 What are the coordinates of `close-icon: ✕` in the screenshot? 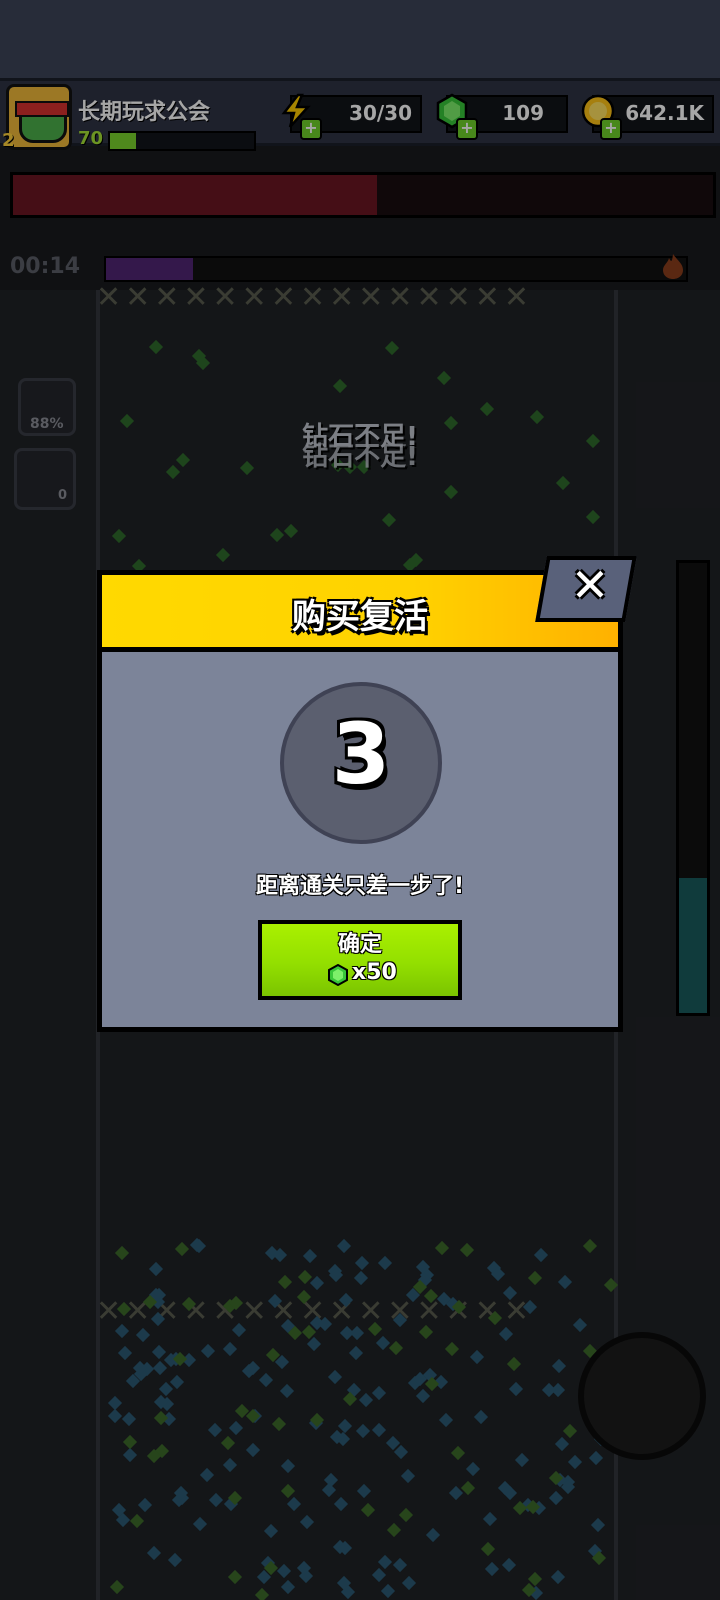 It's located at (590, 585).